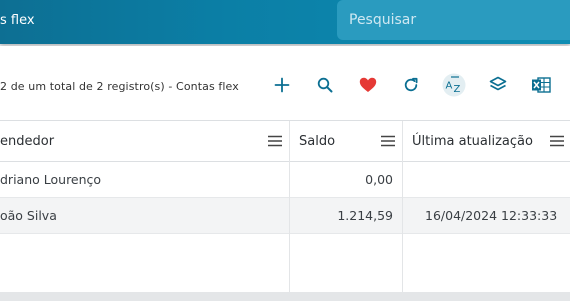 This screenshot has width=570, height=301. What do you see at coordinates (285, 216) in the screenshot?
I see `table-row: oão Silva 1.214,59 16/04/2024 12:33:33` at bounding box center [285, 216].